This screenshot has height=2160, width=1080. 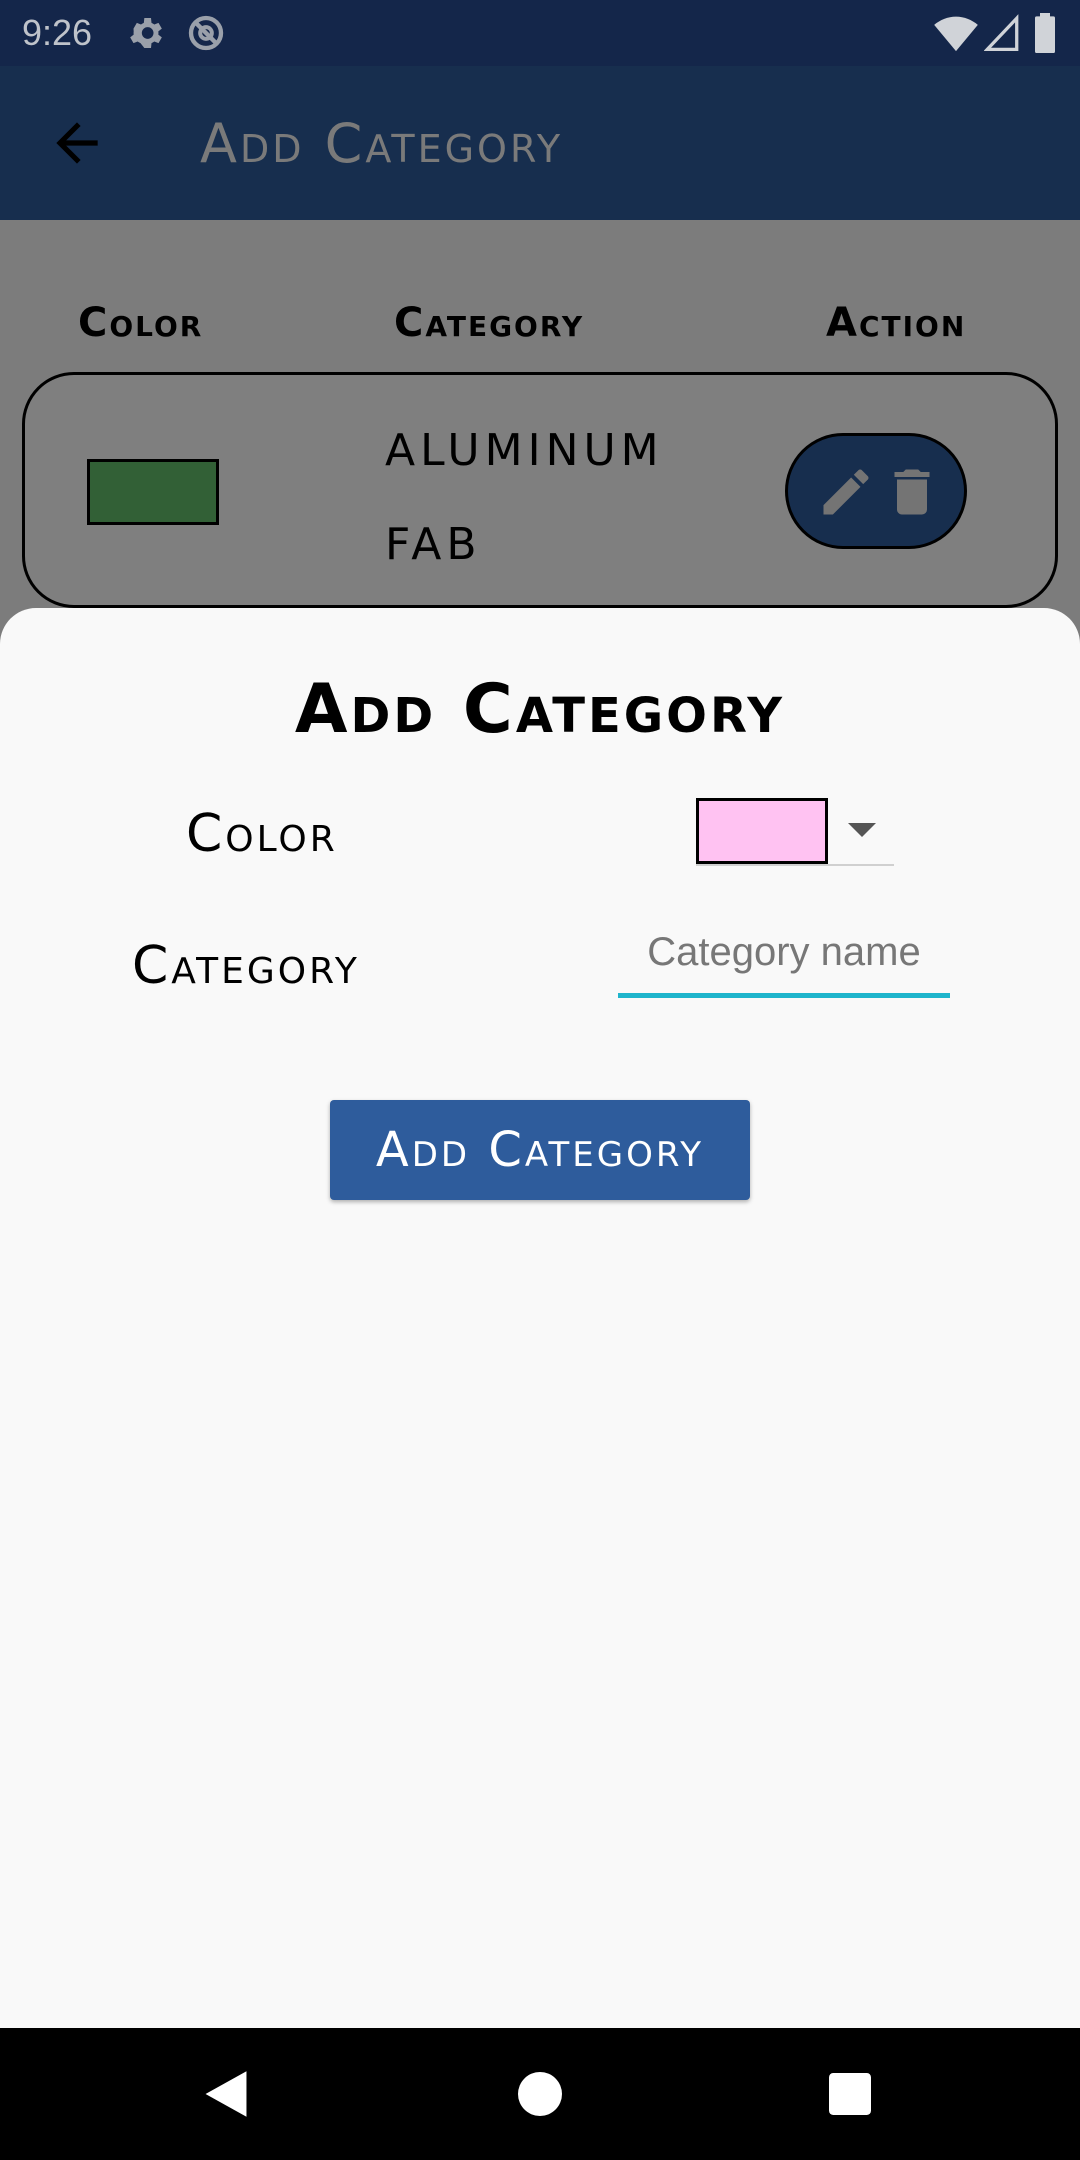 I want to click on nav-home-button, so click(x=540, y=2094).